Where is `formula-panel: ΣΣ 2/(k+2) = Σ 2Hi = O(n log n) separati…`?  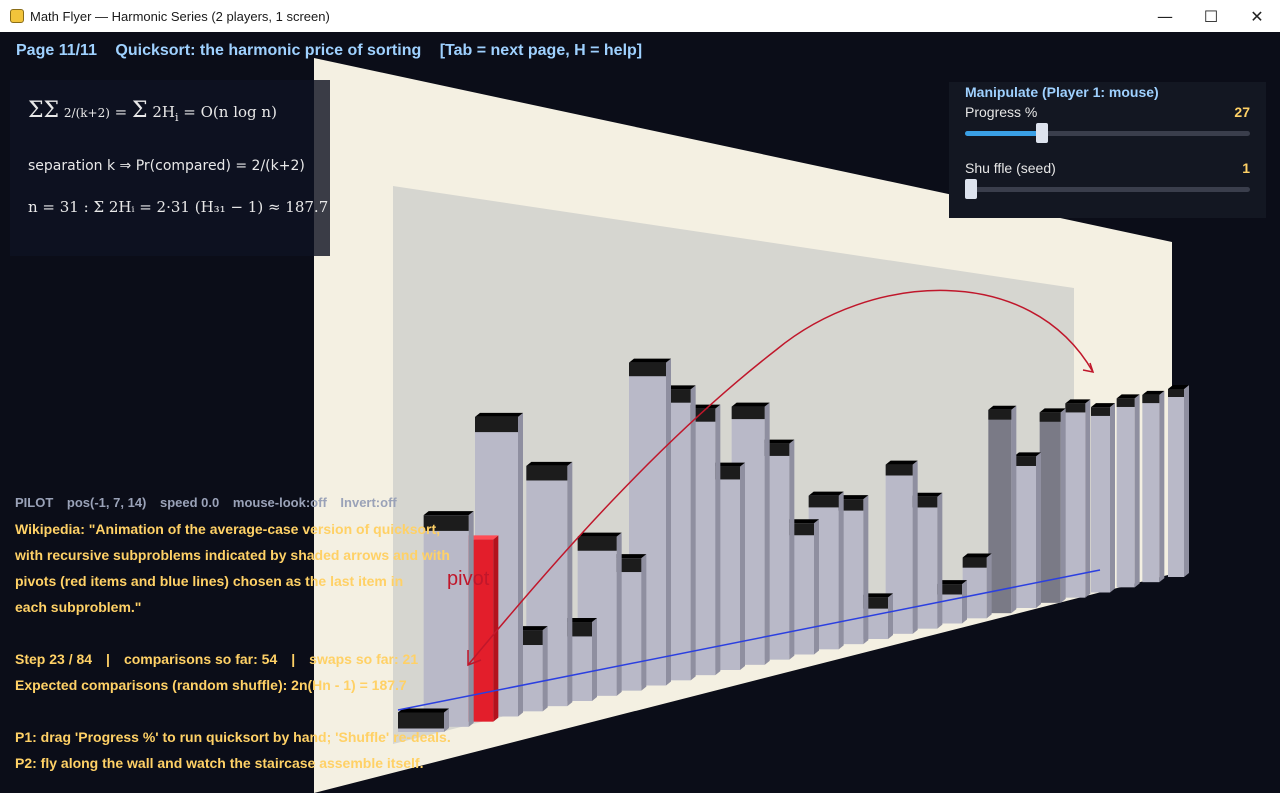 formula-panel: ΣΣ 2/(k+2) = Σ 2Hi = O(n log n) separati… is located at coordinates (170, 168).